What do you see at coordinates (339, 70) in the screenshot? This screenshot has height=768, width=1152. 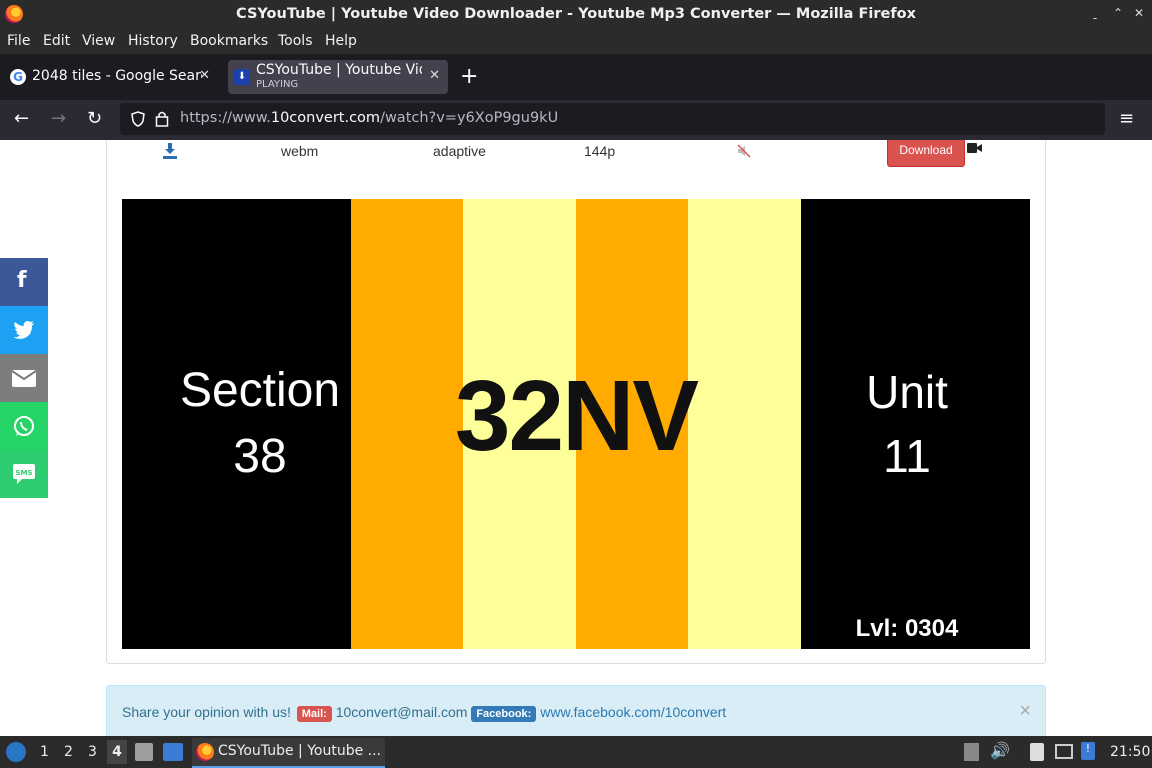 I see `tab-label: CSYouTube | Youtube Video Downloader` at bounding box center [339, 70].